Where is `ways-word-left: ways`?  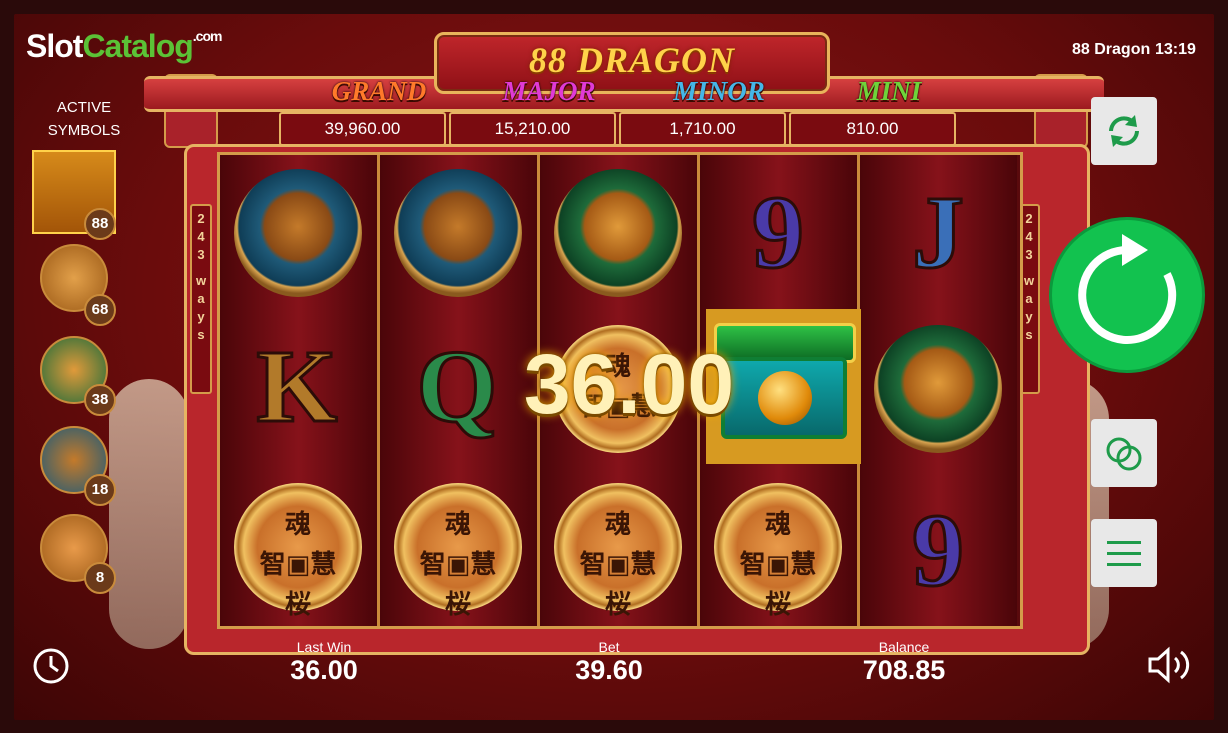
ways-word-left: ways is located at coordinates (201, 307).